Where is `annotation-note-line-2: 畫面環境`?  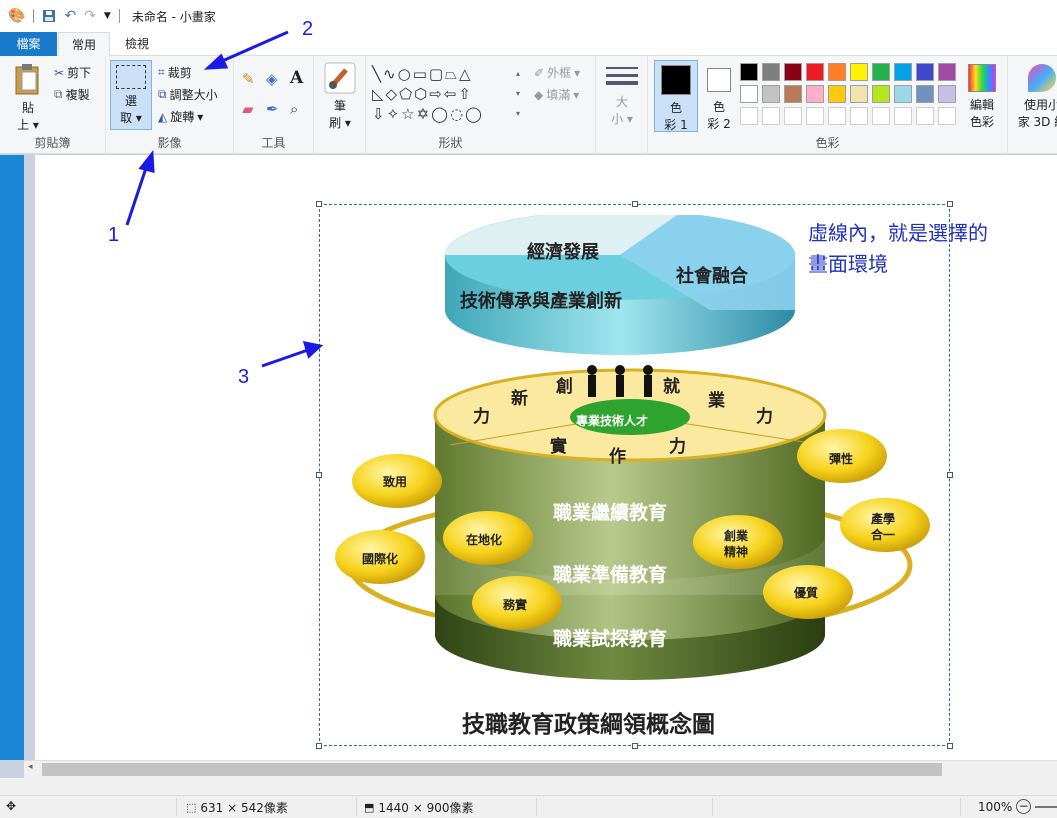
annotation-note-line-2: 畫面環境 is located at coordinates (848, 264).